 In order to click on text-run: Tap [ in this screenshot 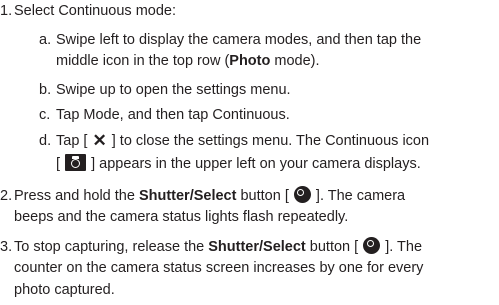, I will do `click(72, 141)`.